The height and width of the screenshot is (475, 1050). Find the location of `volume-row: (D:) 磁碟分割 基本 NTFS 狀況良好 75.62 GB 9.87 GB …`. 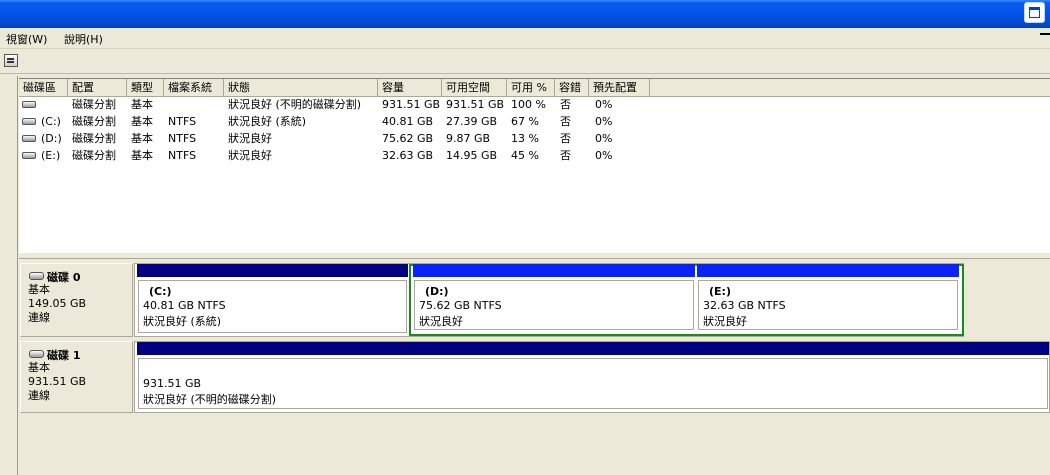

volume-row: (D:) 磁碟分割 基本 NTFS 狀況良好 75.62 GB 9.87 GB … is located at coordinates (534, 138).